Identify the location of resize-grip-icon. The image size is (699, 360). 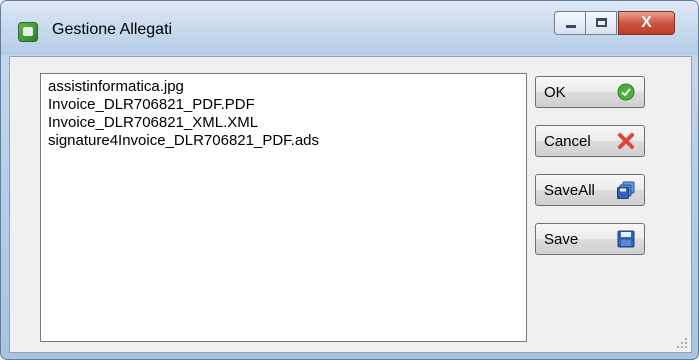
(682, 343).